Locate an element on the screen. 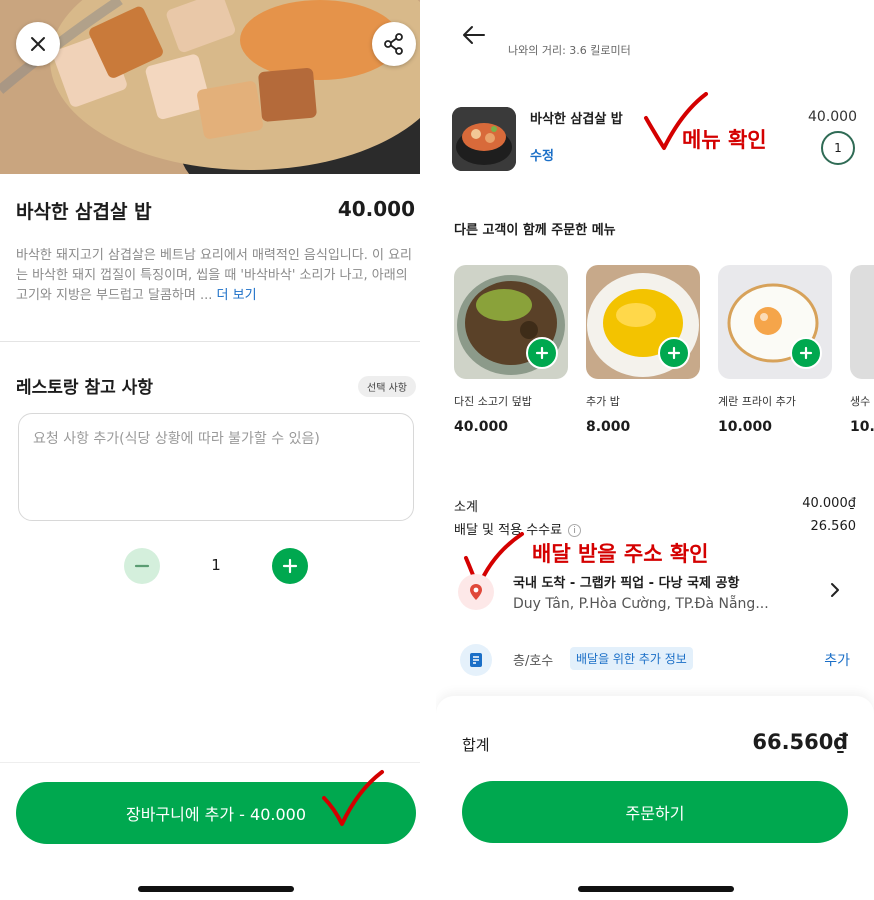  note-placeholder: 요청 사항 추가(식당 상황에 따라 불가할 수 있음) is located at coordinates (176, 439).